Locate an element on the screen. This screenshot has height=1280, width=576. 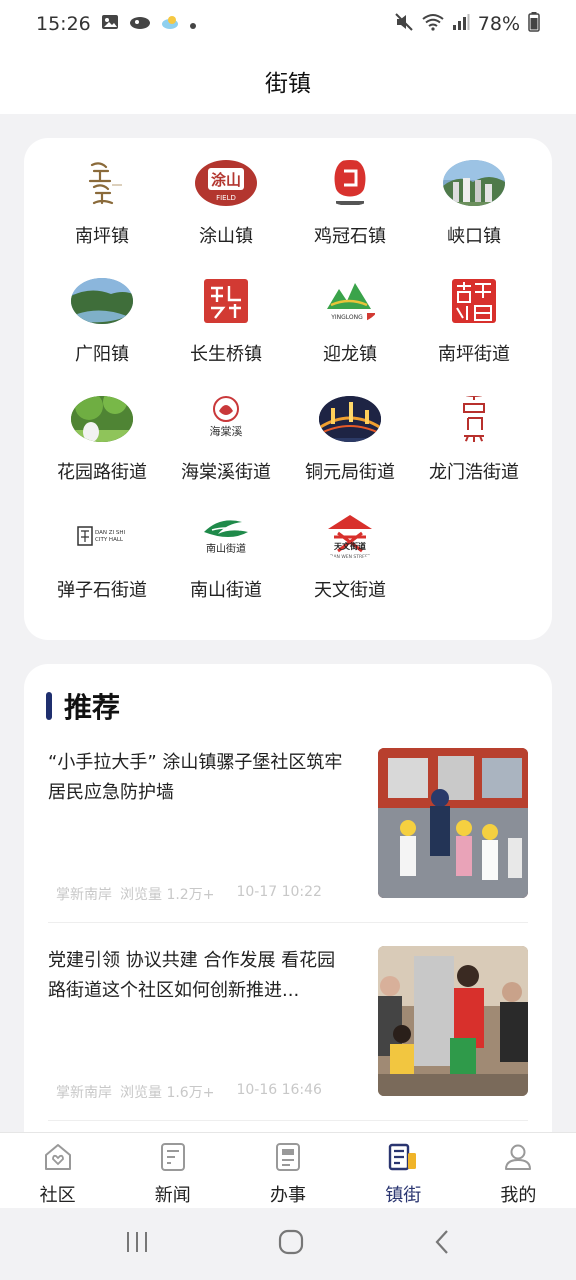
tab-profile: 我的 is located at coordinates (518, 1170).